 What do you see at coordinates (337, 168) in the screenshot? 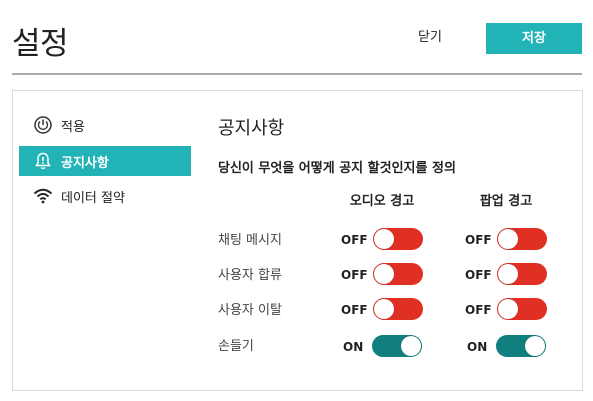
I see `section-description: 당신이 무엇을 어떻게 공지 할것인지를 정의` at bounding box center [337, 168].